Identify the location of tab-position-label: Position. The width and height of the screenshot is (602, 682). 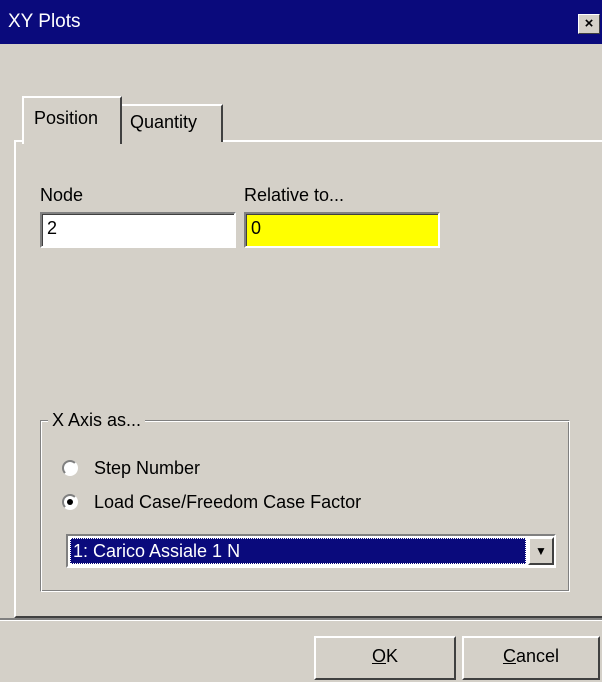
(66, 118).